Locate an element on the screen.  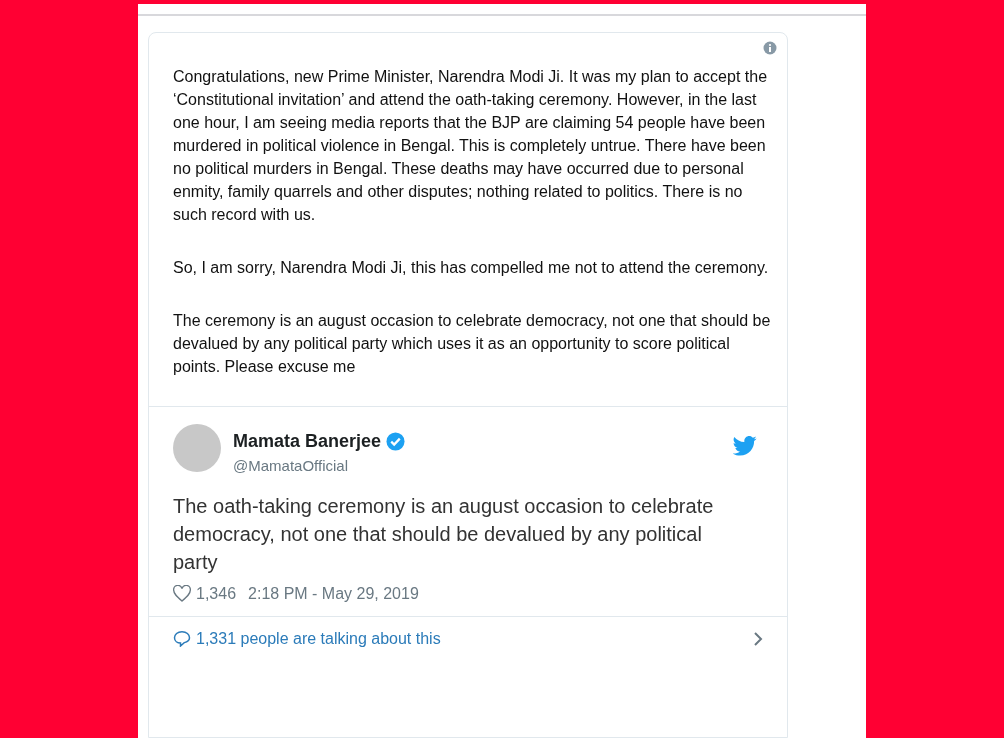
statement-paragraph: Congratulations, new Prime Minister, Narendra Modi Ji. It was my plan to accept the ‘Constitutional invitation’ and attend the oath-taking ceremony. However, in the last one hour, I am seeing media reports that the BJP are claiming 54 people have been murdered in political violence in Bengal. This is completely untrue. There have been no political murders in Bengal. These deaths may have occurred due to personal enmity, family quarrels and other disputes; nothing related to politics. There is no such record with us. is located at coordinates (471, 146).